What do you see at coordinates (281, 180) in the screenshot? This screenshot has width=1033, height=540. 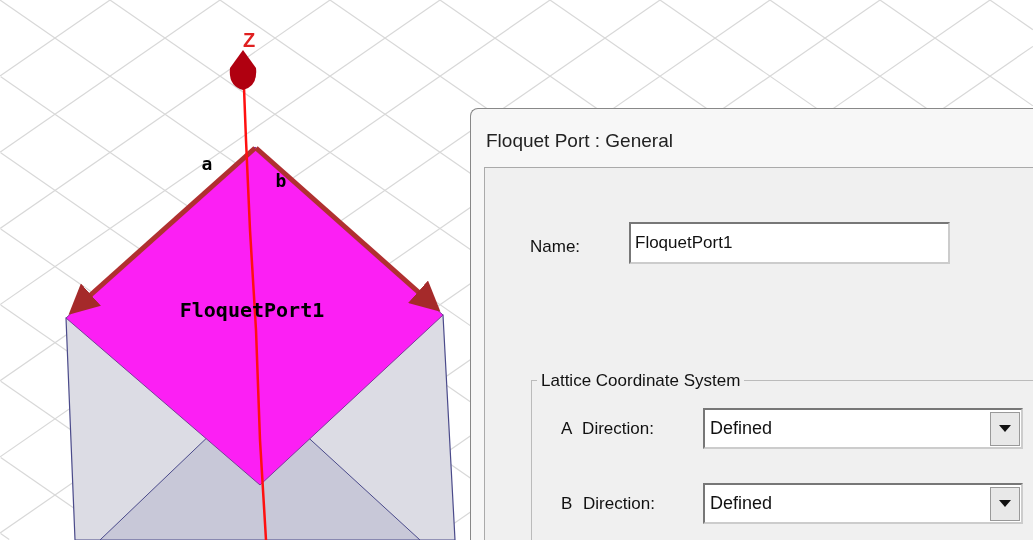 I see `vector-label: b` at bounding box center [281, 180].